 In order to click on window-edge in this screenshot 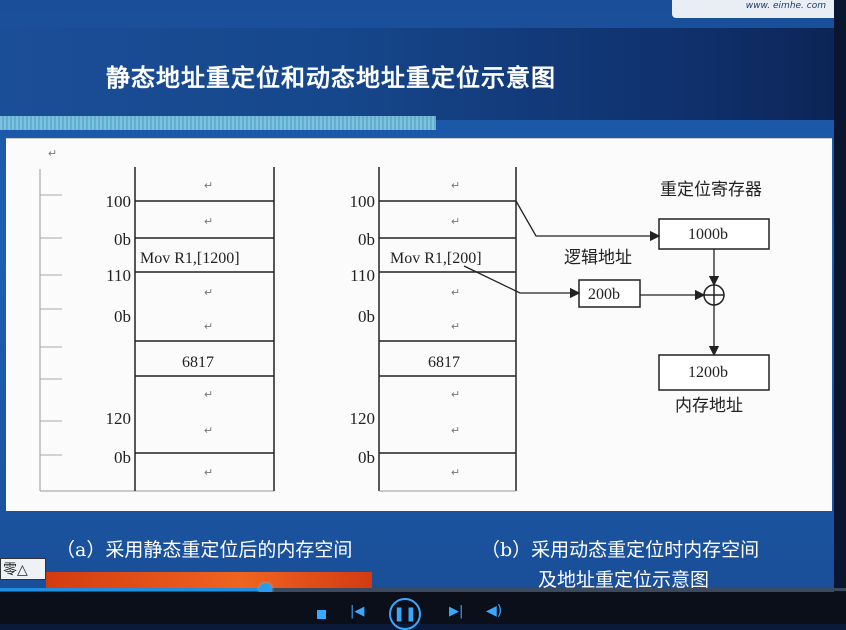, I will do `click(840, 296)`.